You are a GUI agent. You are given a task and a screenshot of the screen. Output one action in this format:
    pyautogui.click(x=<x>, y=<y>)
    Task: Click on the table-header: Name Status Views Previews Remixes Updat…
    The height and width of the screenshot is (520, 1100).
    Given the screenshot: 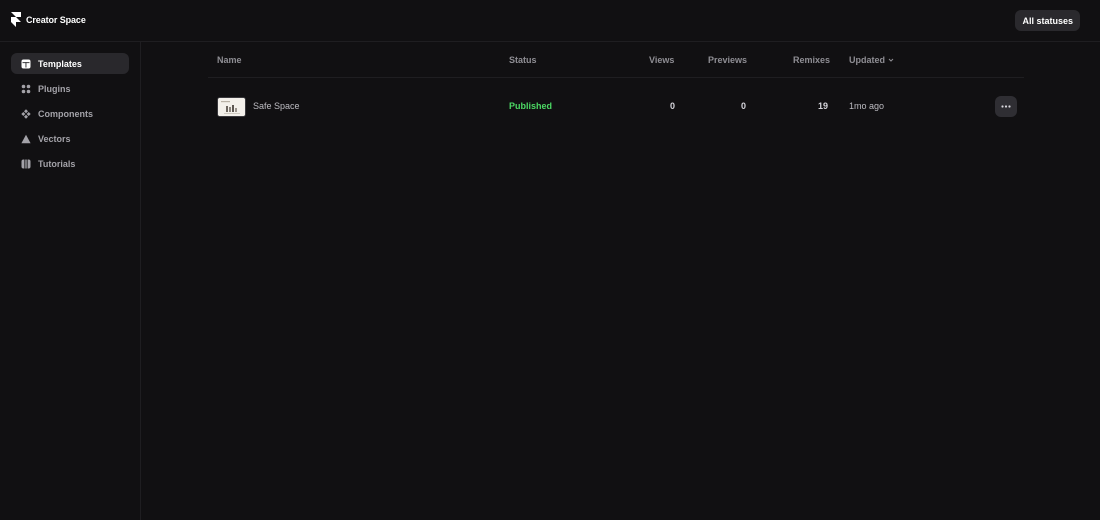 What is the action you would take?
    pyautogui.click(x=616, y=60)
    